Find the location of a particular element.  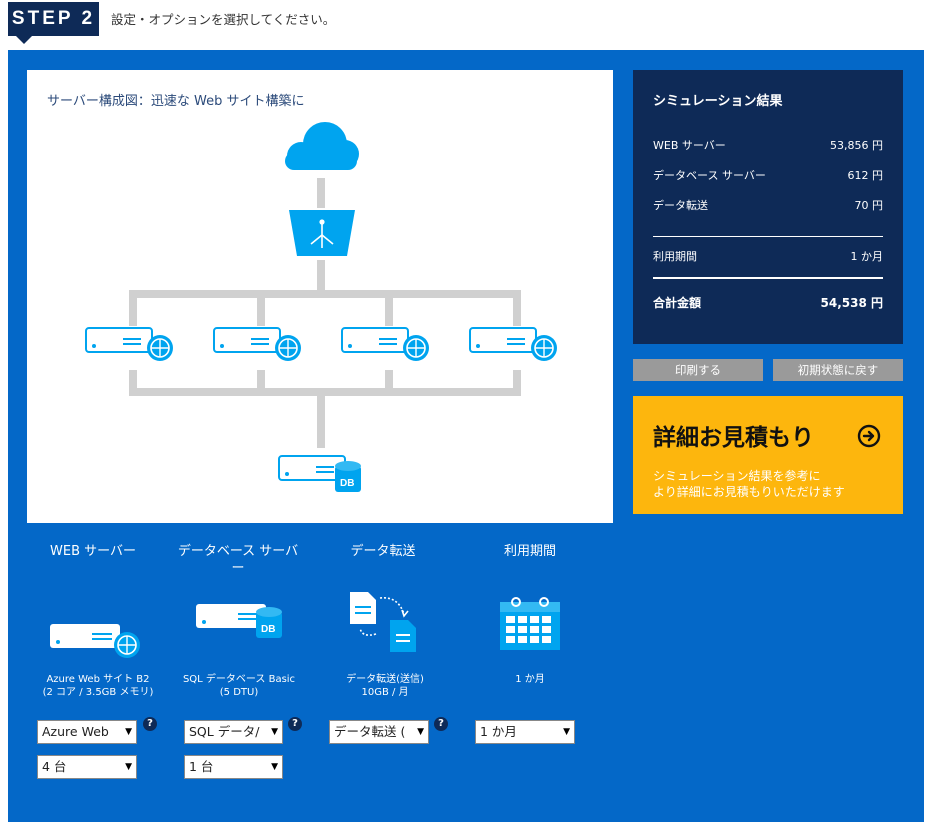

caption-line: SQL データベース Basic is located at coordinates (239, 679).